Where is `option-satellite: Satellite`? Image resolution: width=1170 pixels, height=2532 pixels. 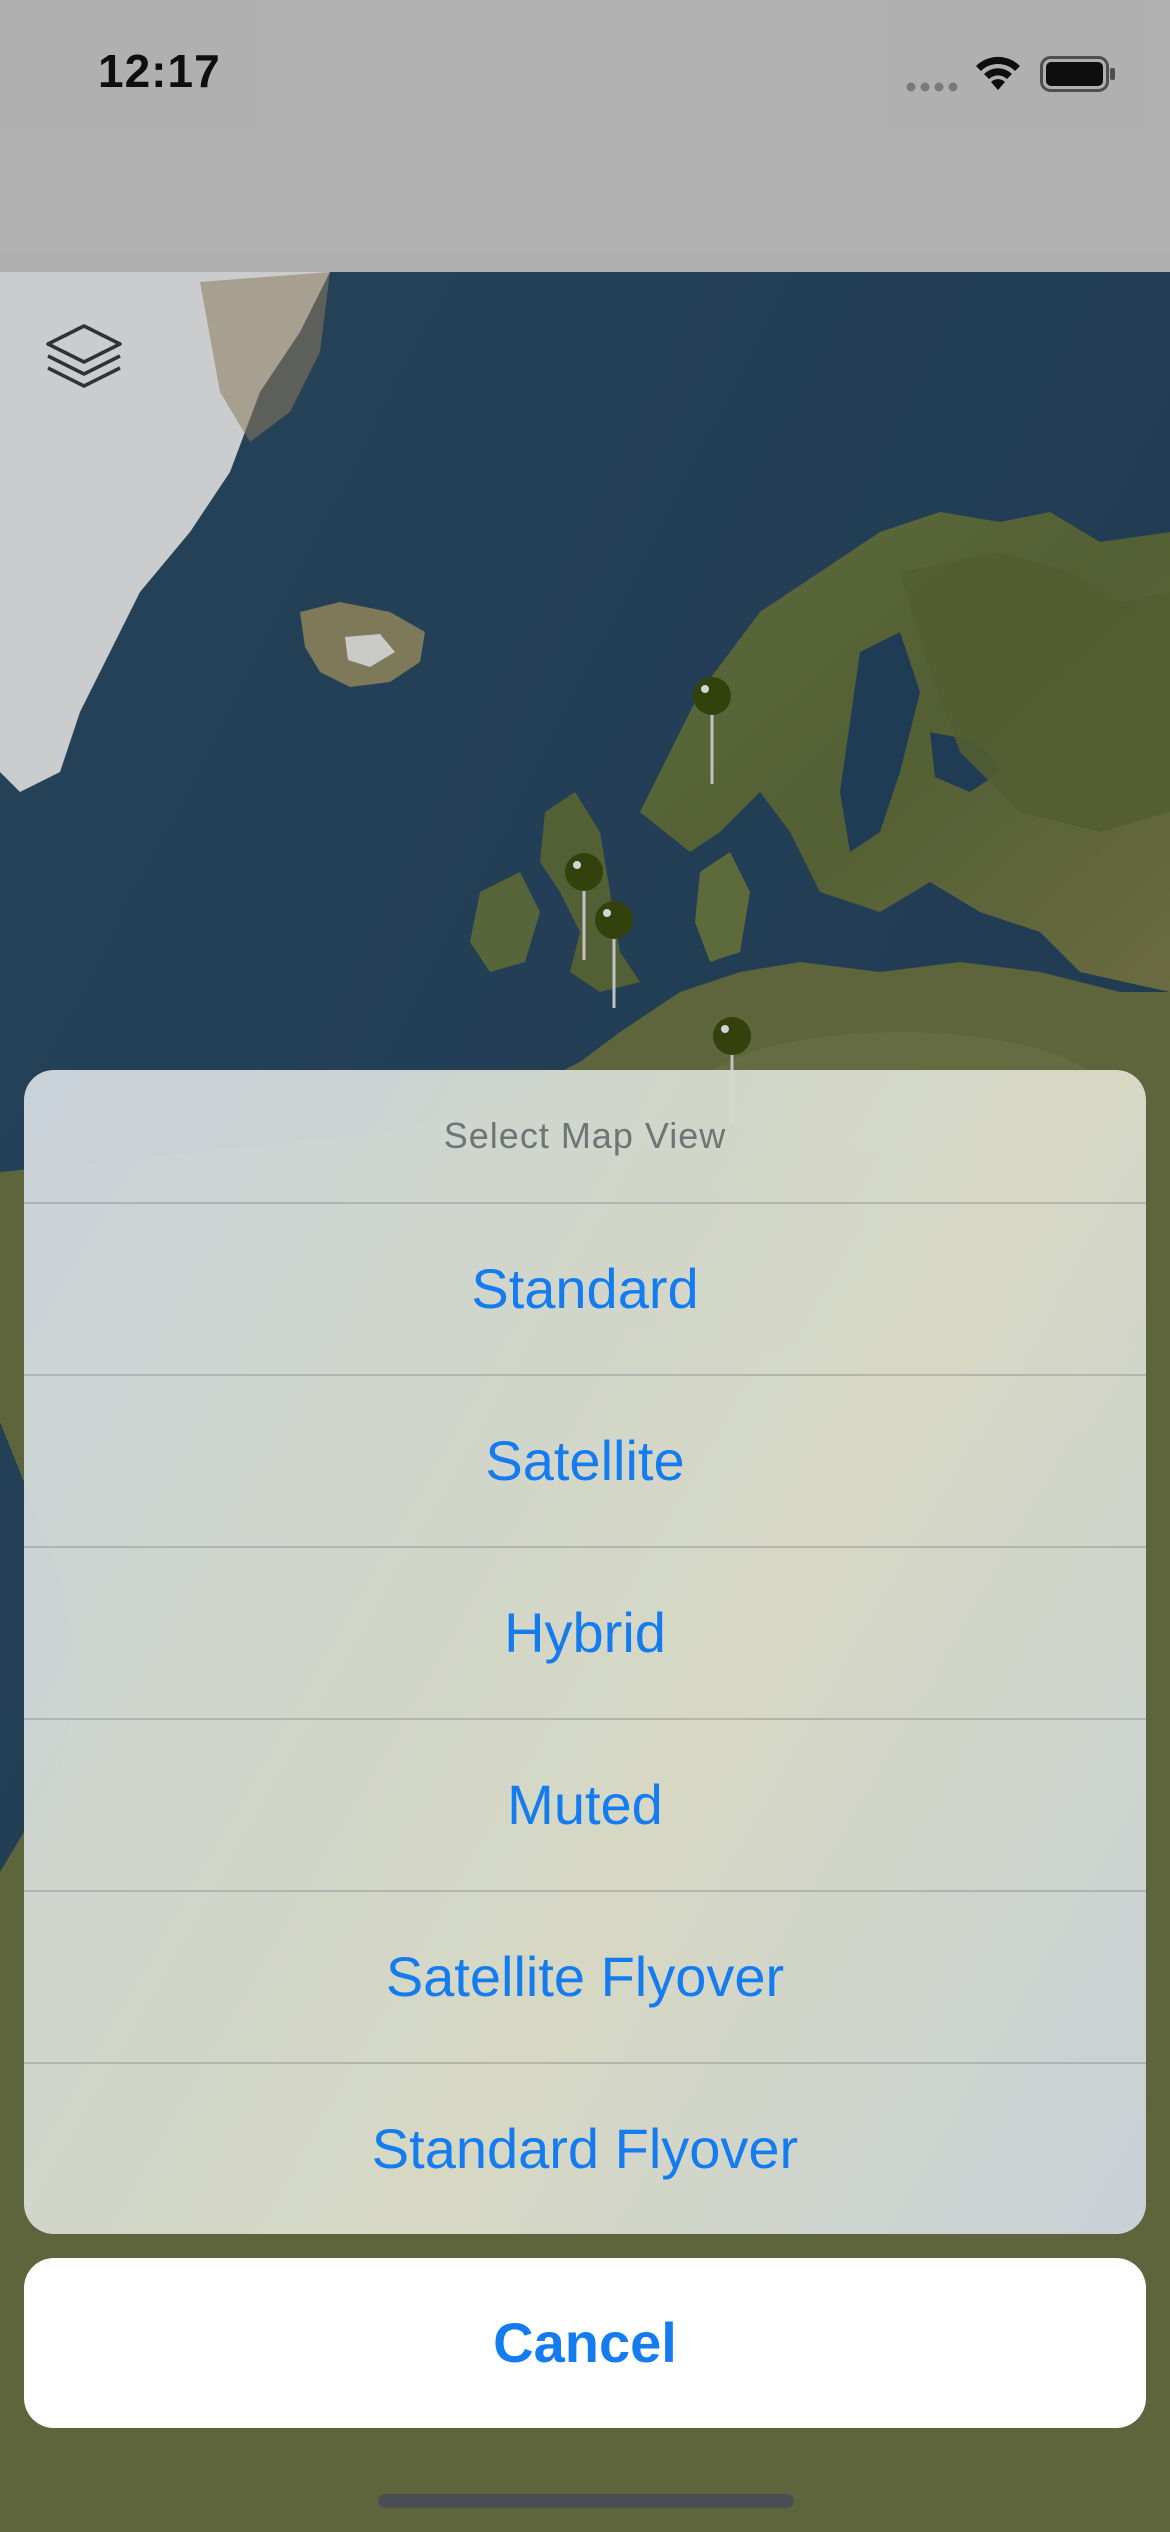
option-satellite: Satellite is located at coordinates (585, 1462).